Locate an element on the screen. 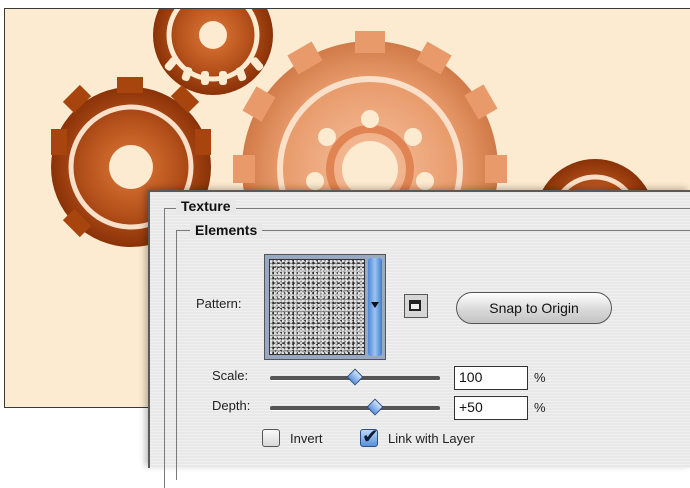 This screenshot has height=488, width=690. scale-label: Scale: is located at coordinates (230, 375).